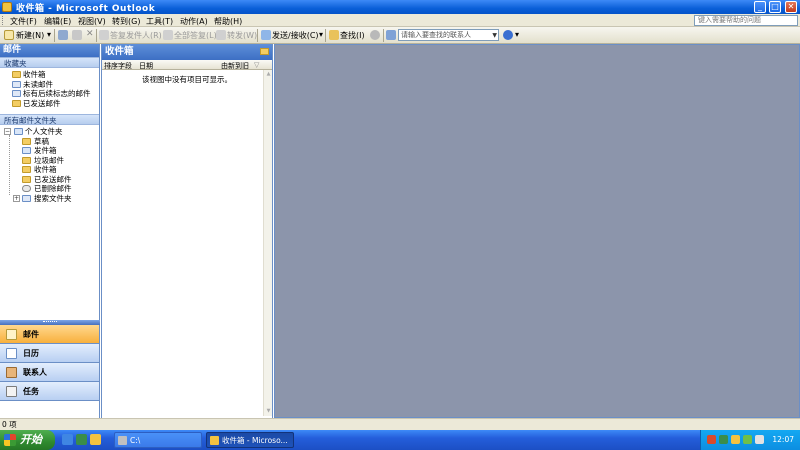 The image size is (800, 450). I want to click on collapse-toggle: −, so click(7, 131).